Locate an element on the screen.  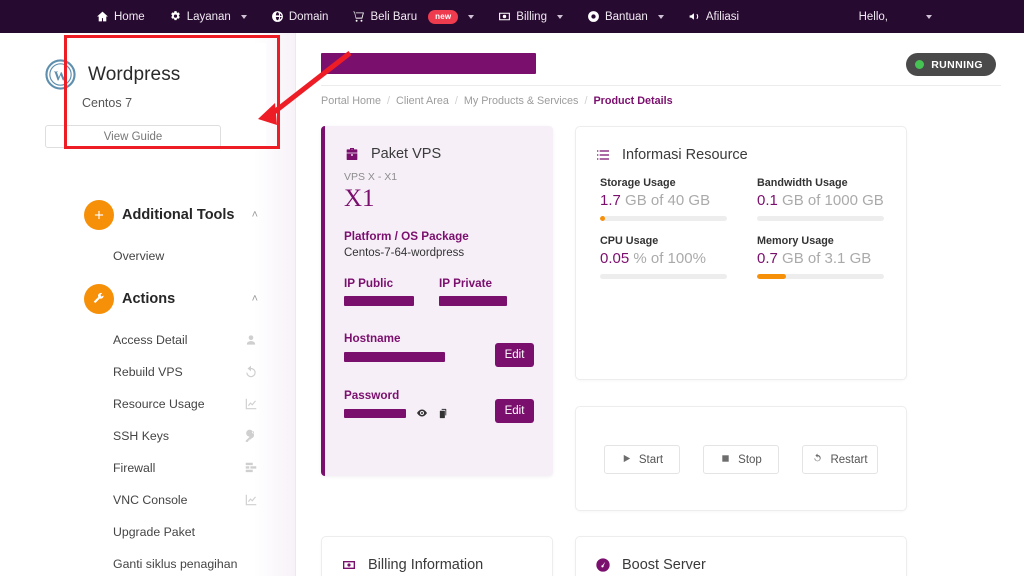
status-badge: RUNNING is located at coordinates (951, 64).